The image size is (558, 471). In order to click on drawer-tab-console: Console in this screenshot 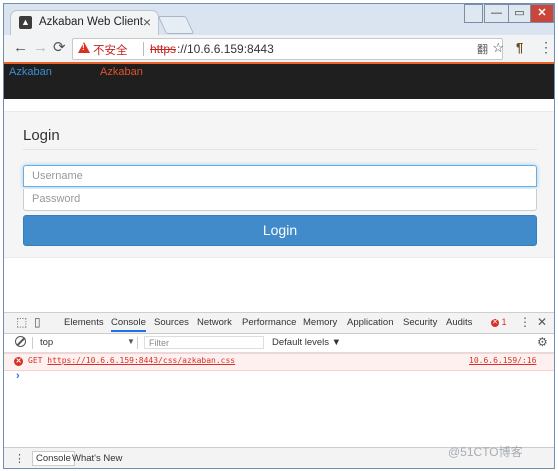, I will do `click(53, 458)`.